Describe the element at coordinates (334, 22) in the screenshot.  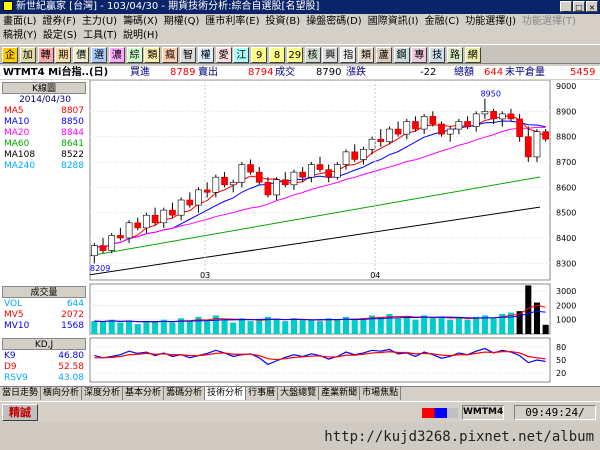
I see `menu-item: 操盤密碼(D)` at that location.